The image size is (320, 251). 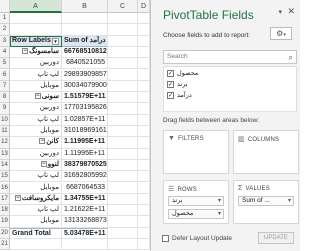 What do you see at coordinates (5, 132) in the screenshot?
I see `row-header: 11` at bounding box center [5, 132].